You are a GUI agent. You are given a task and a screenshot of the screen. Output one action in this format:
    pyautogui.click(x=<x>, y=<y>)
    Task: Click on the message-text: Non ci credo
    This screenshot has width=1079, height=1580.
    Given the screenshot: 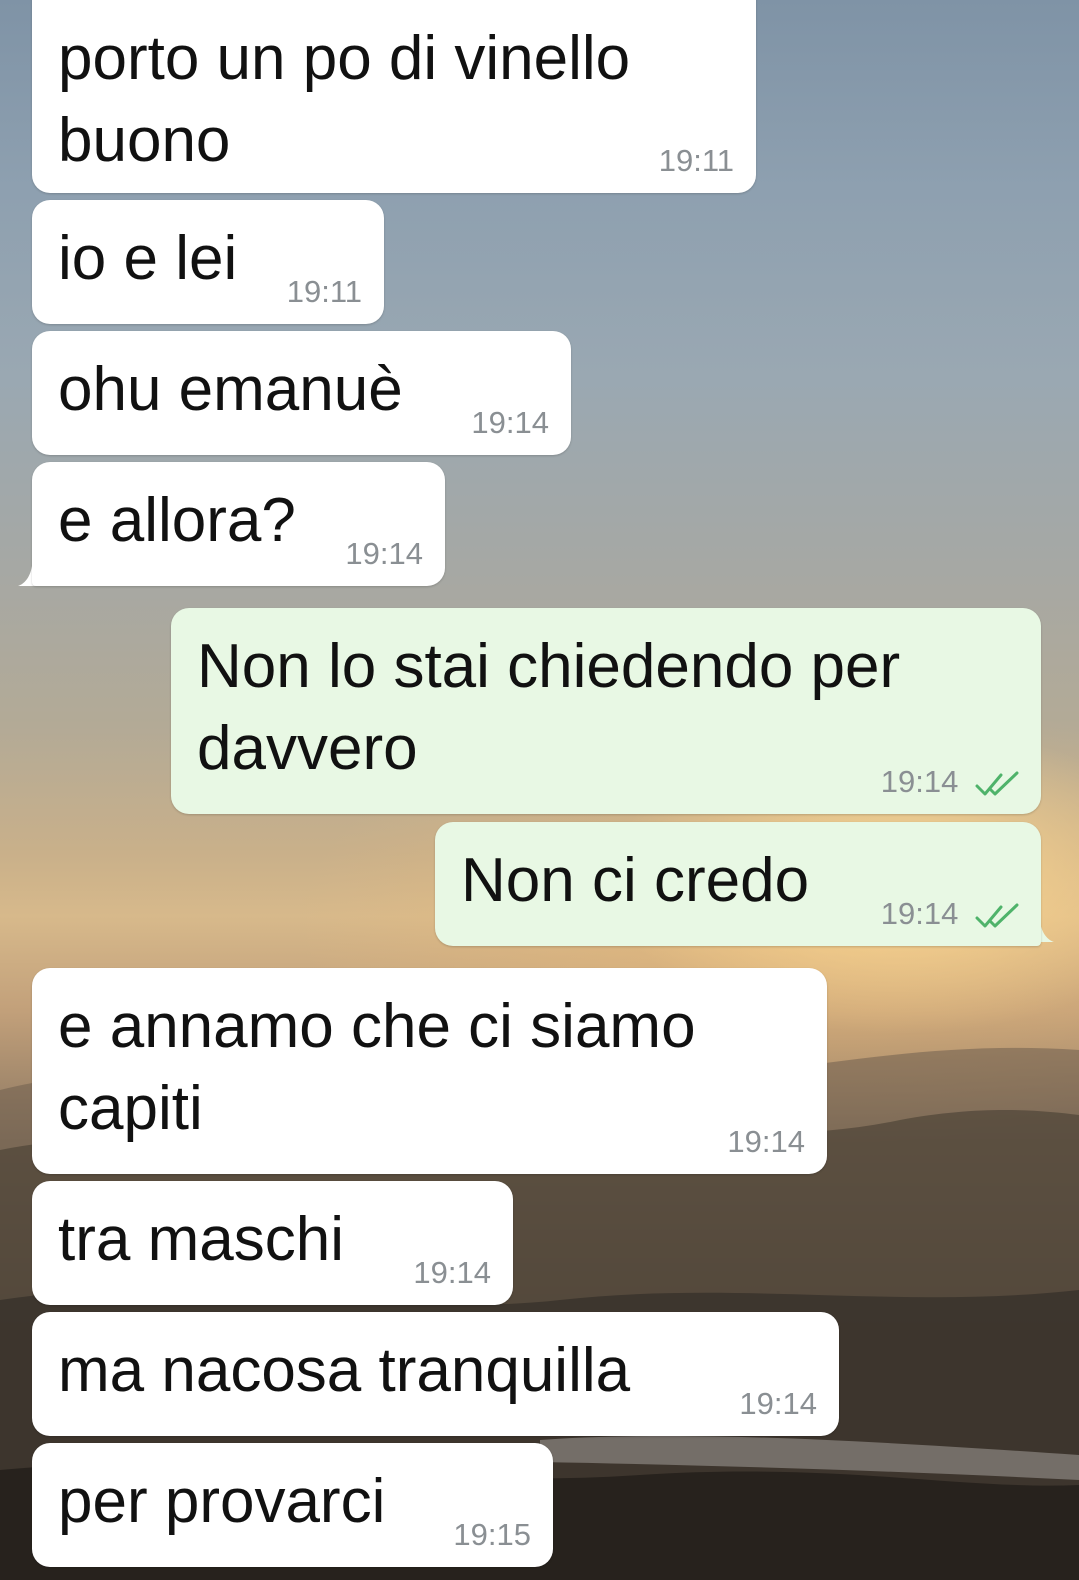 What is the action you would take?
    pyautogui.click(x=635, y=880)
    